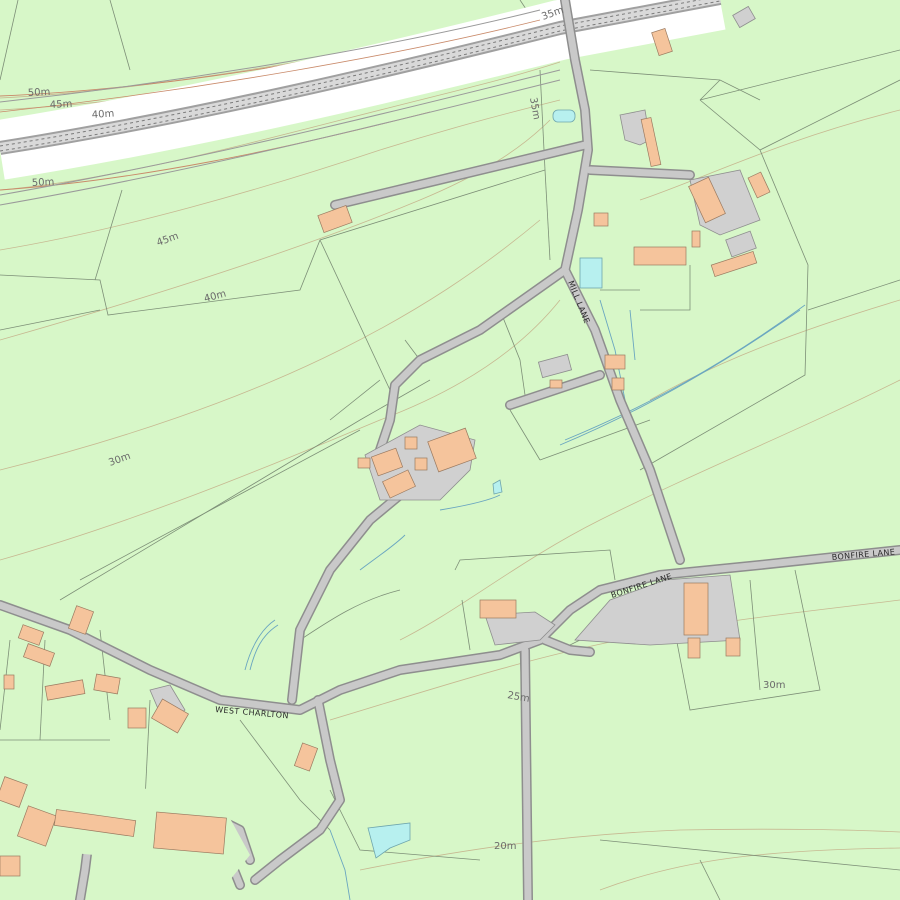 This screenshot has width=900, height=900. Describe the element at coordinates (591, 273) in the screenshot. I see `pond-mill` at that location.